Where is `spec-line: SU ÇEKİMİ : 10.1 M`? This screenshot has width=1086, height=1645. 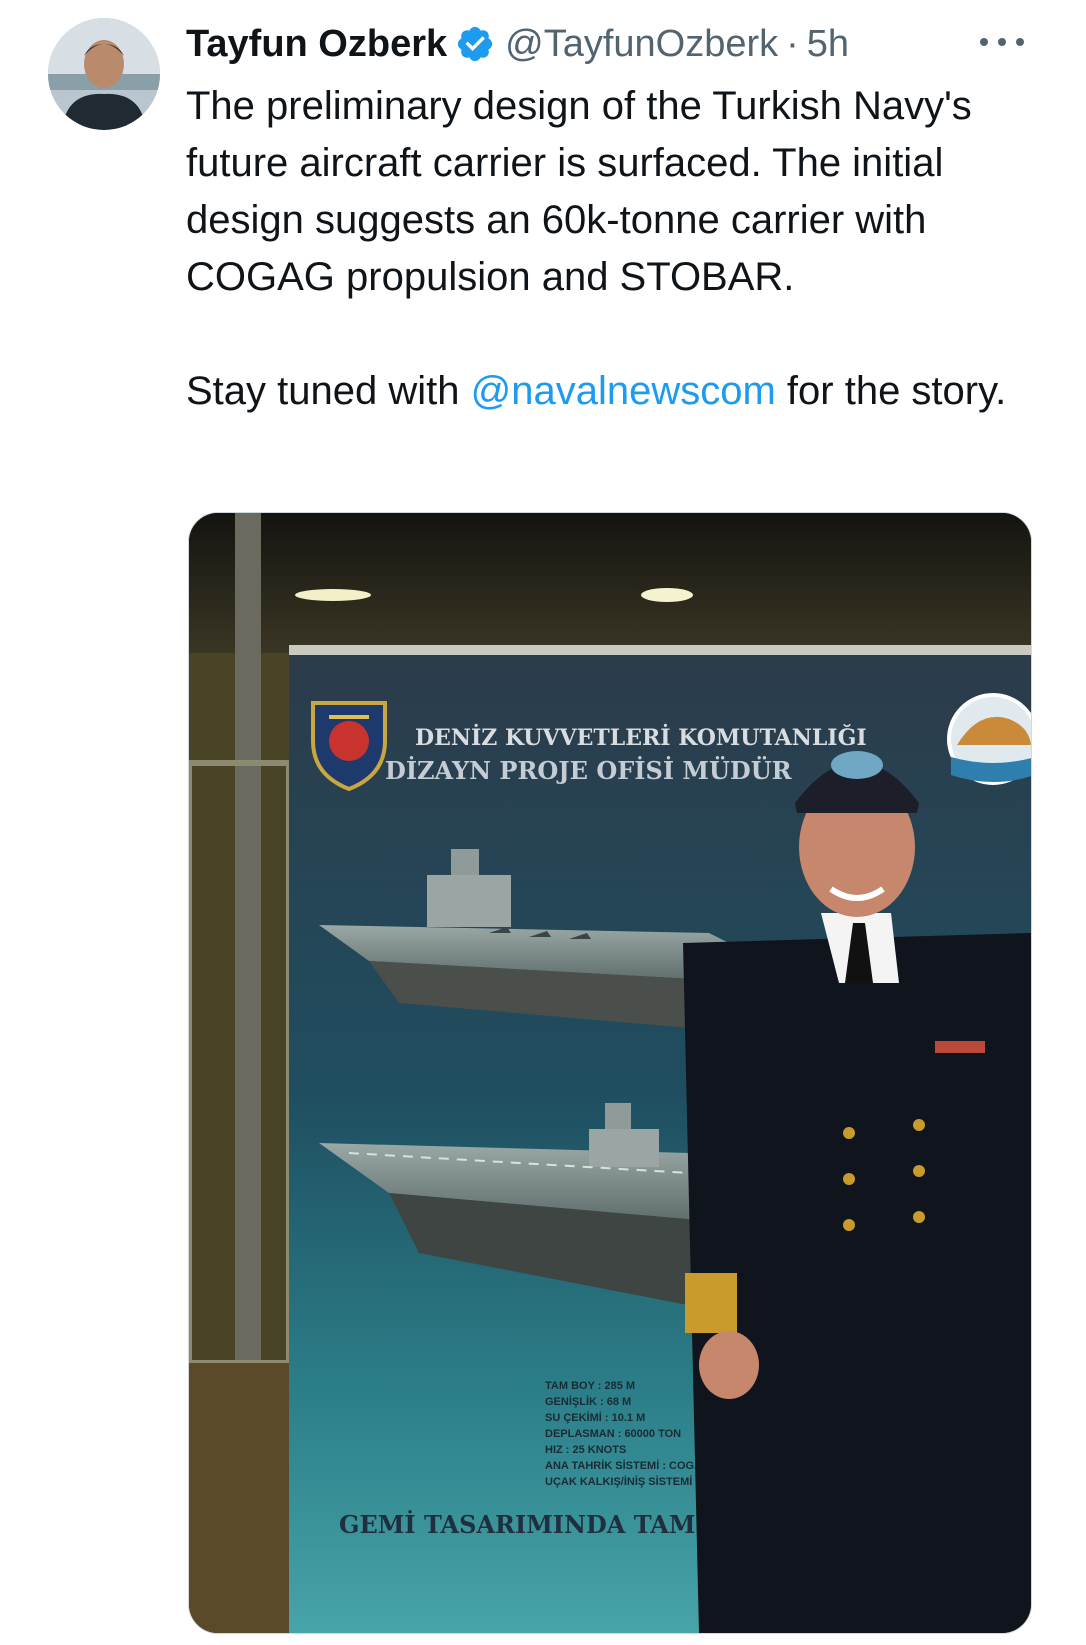 spec-line: SU ÇEKİMİ : 10.1 M is located at coordinates (595, 1417).